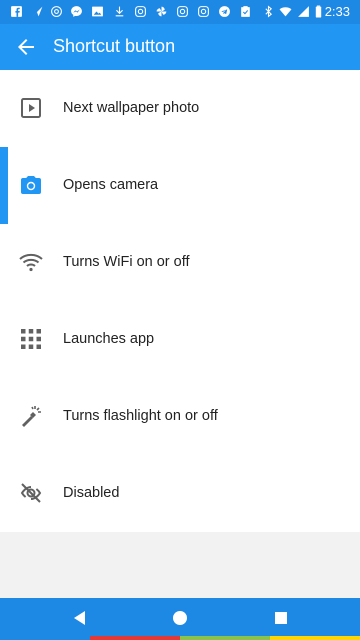  Describe the element at coordinates (56, 11) in the screenshot. I see `at-icon` at that location.